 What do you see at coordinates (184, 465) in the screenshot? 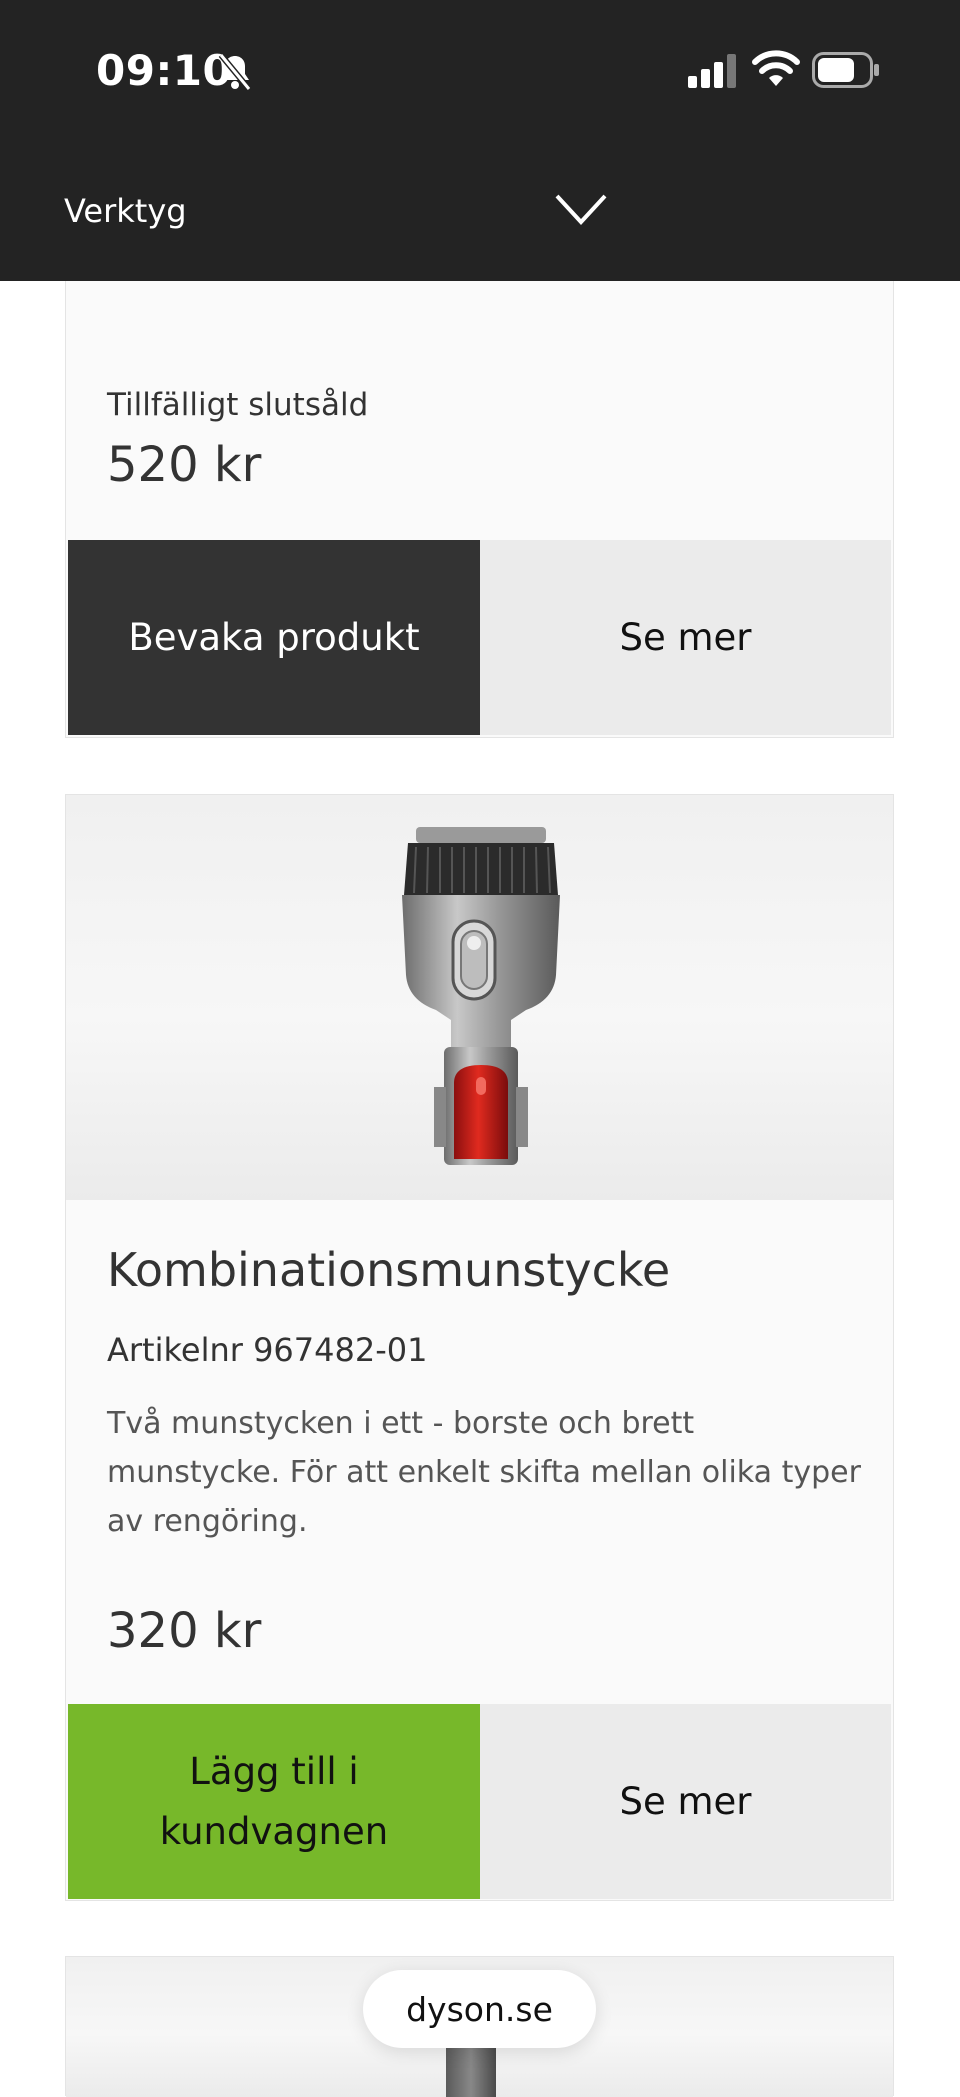
I see `product-price: 520 kr` at bounding box center [184, 465].